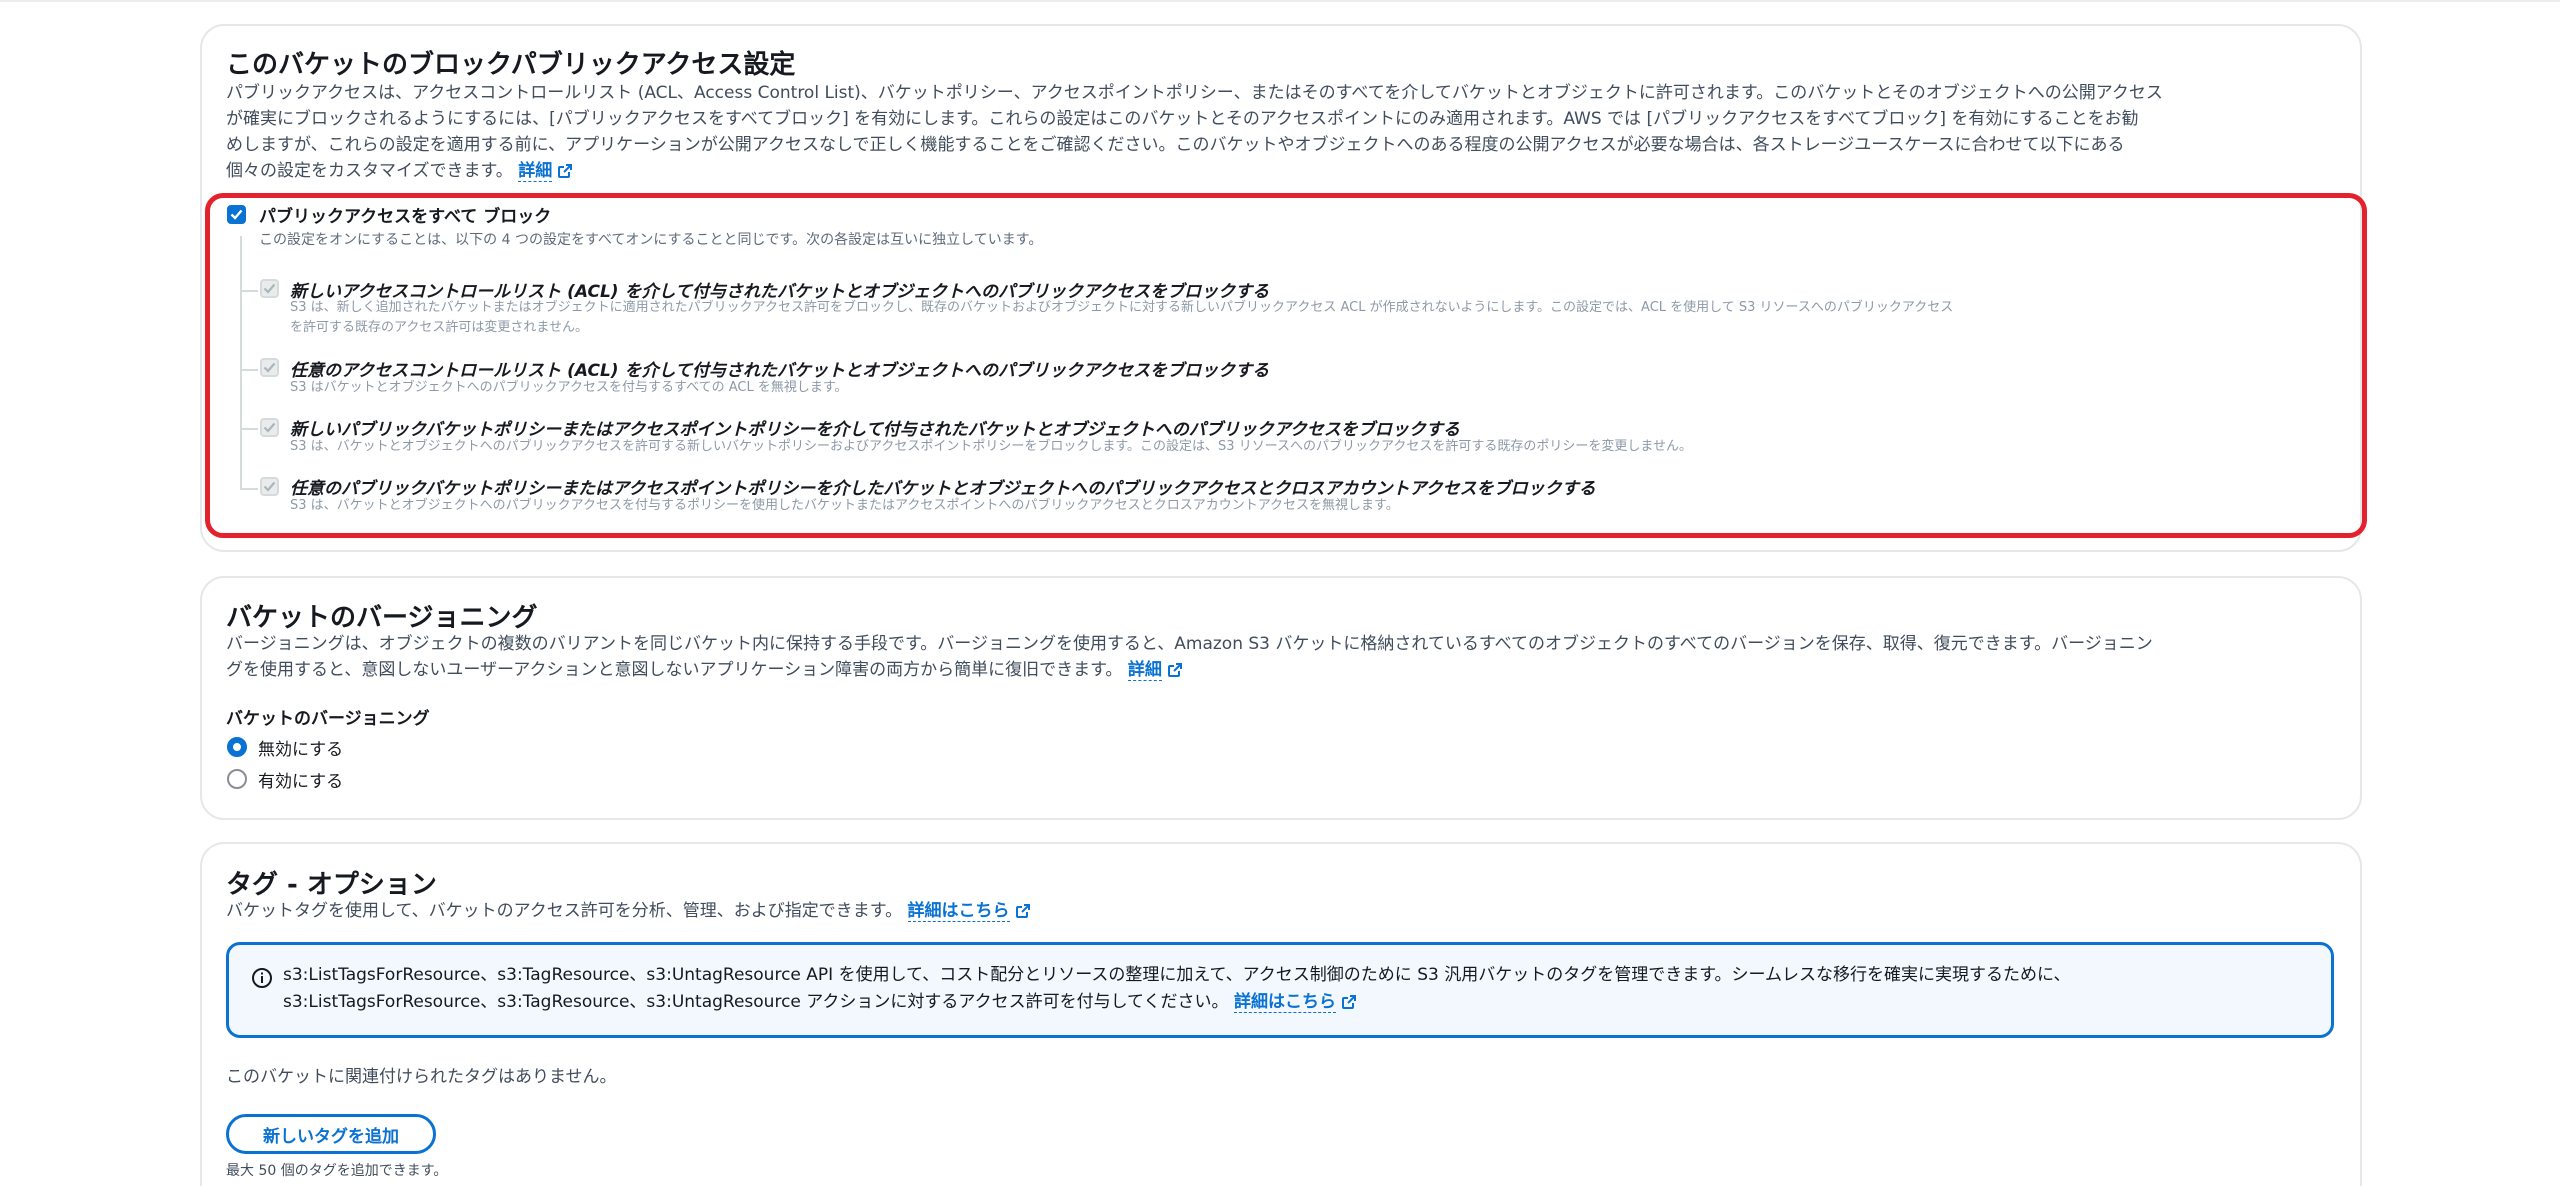 The image size is (2560, 1186). What do you see at coordinates (439, 327) in the screenshot?
I see `block-new-acl-desc-line-2: を許可する既存のアクセス許可は変更されません。` at bounding box center [439, 327].